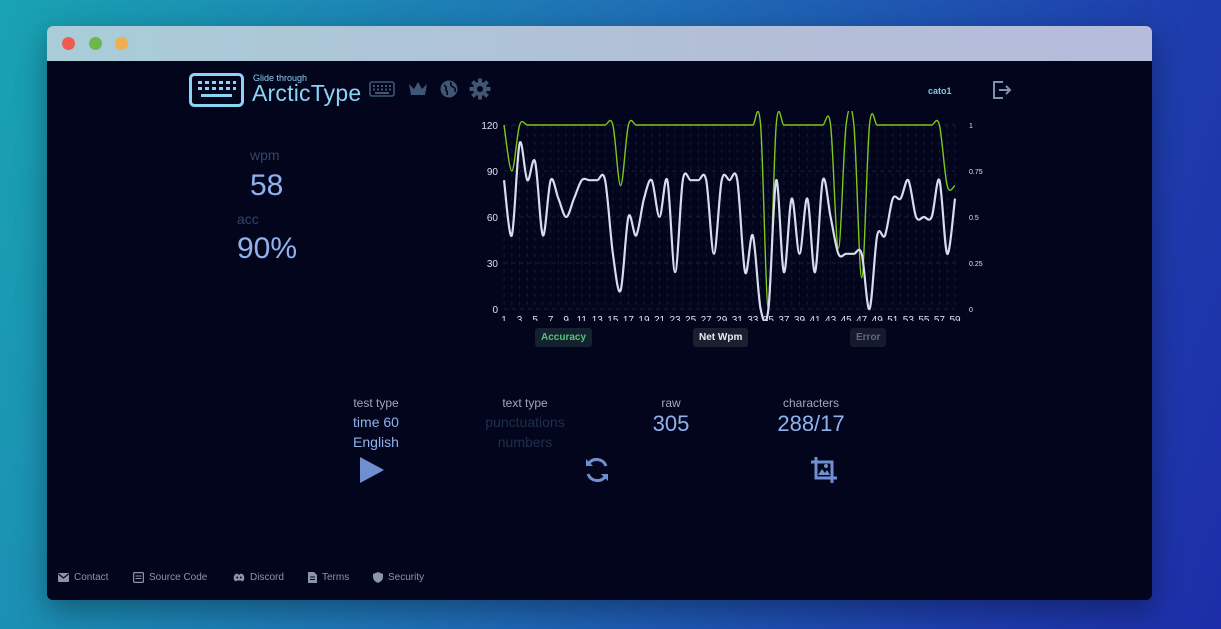 This screenshot has height=629, width=1221. What do you see at coordinates (644, 318) in the screenshot?
I see `x-tick-label: 19` at bounding box center [644, 318].